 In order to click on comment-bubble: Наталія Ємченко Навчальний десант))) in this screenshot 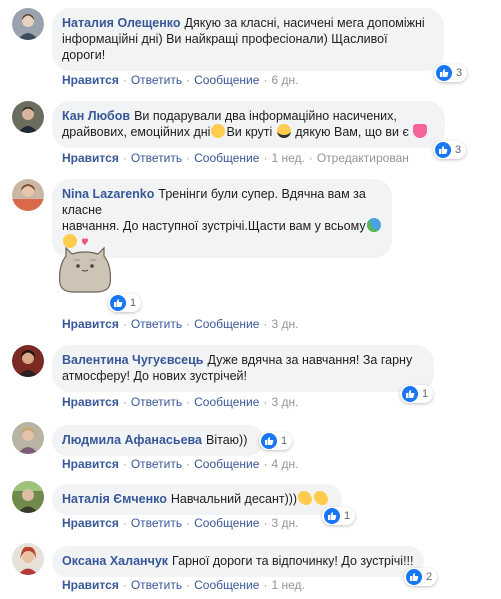, I will do `click(197, 499)`.